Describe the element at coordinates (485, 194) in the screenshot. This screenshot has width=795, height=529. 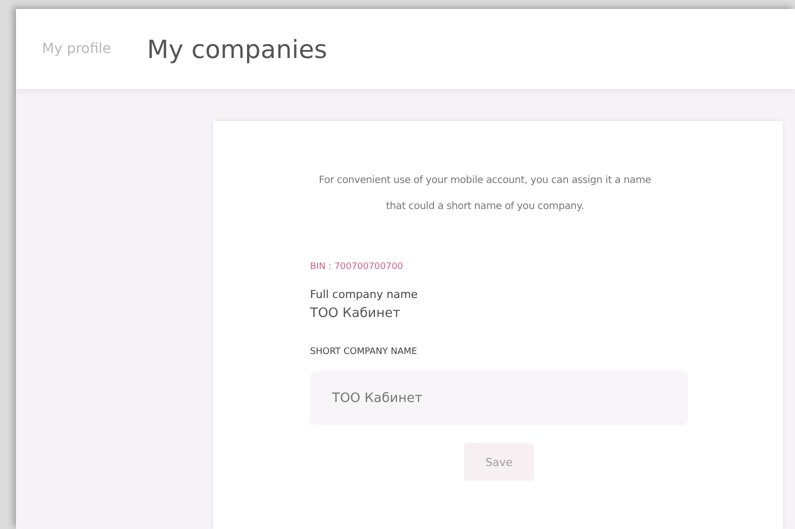
I see `description-text: For convenient use of your mobile account, you can assign it a name that could a short name of you company.` at that location.